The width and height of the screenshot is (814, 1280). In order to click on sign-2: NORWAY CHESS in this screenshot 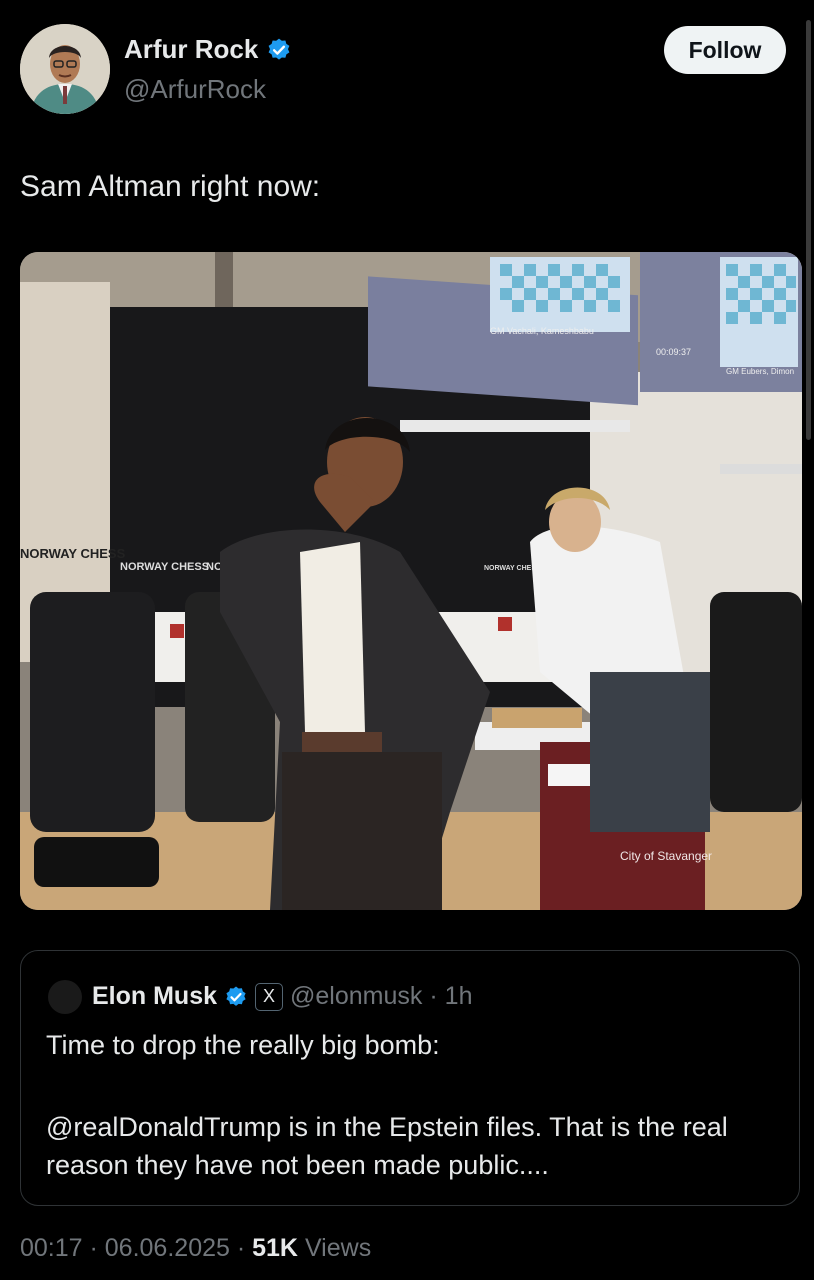, I will do `click(164, 567)`.